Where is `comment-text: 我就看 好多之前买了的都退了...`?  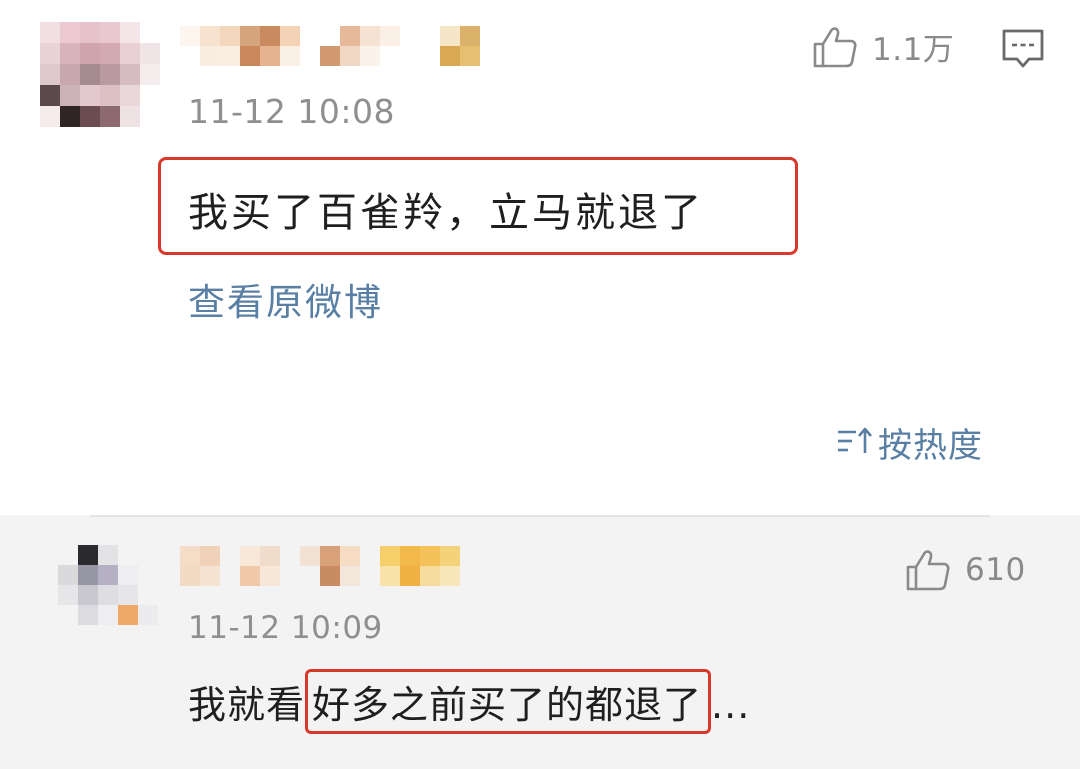 comment-text: 我就看 好多之前买了的都退了... is located at coordinates (469, 701).